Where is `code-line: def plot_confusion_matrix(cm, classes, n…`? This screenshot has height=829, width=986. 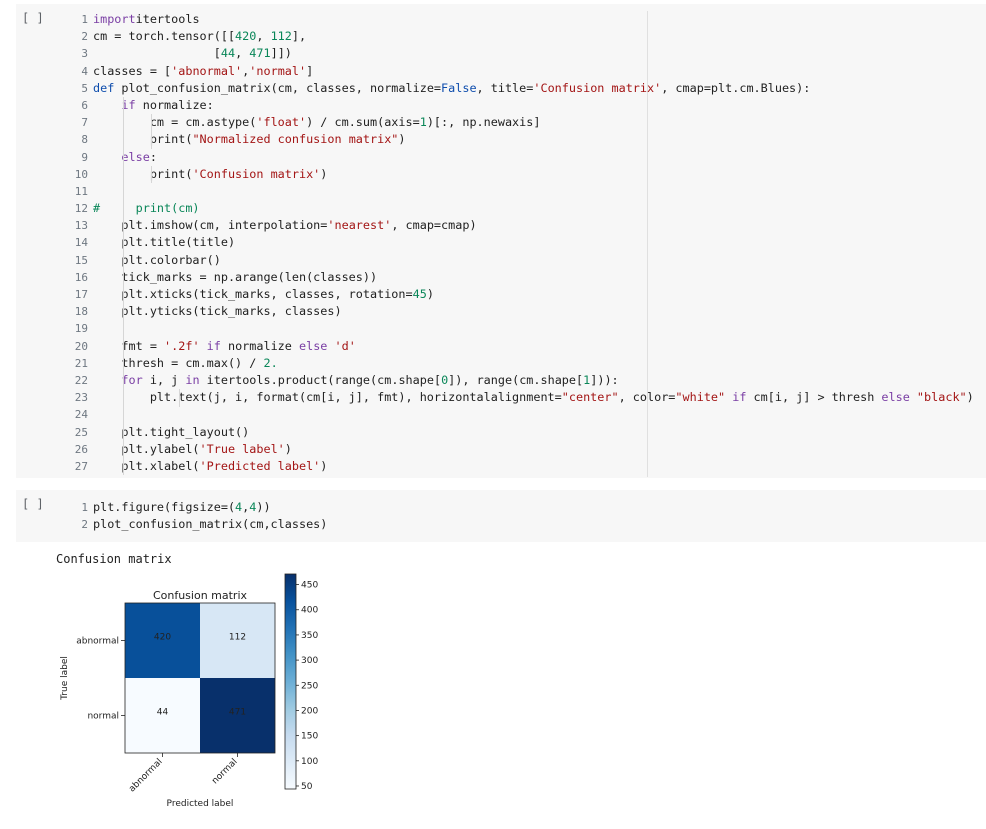
code-line: def plot_confusion_matrix(cm, classes, n… is located at coordinates (533, 88).